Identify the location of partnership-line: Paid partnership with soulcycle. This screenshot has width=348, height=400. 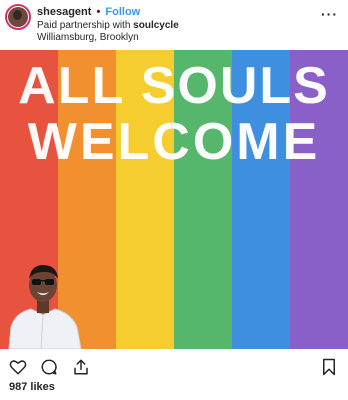
(108, 26).